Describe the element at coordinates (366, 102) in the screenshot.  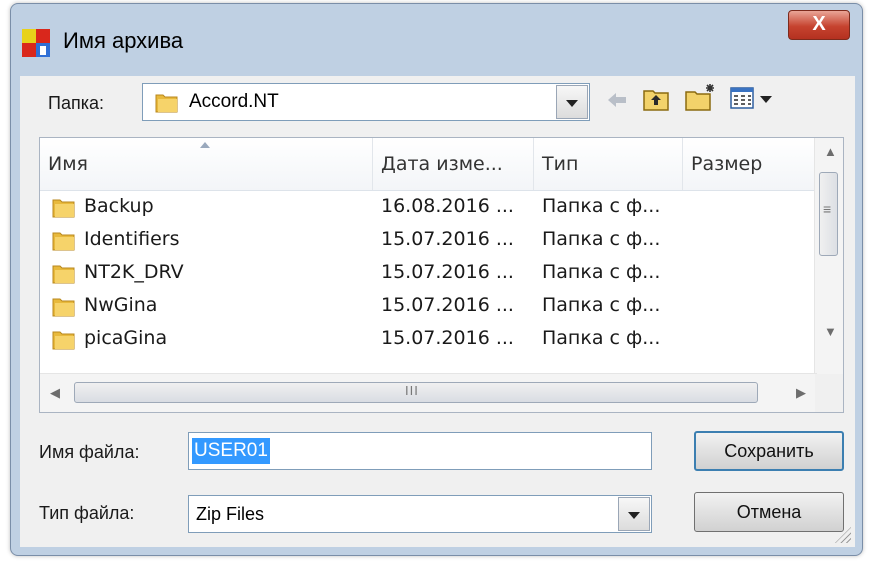
I see `folder-combo: Accord.NT` at that location.